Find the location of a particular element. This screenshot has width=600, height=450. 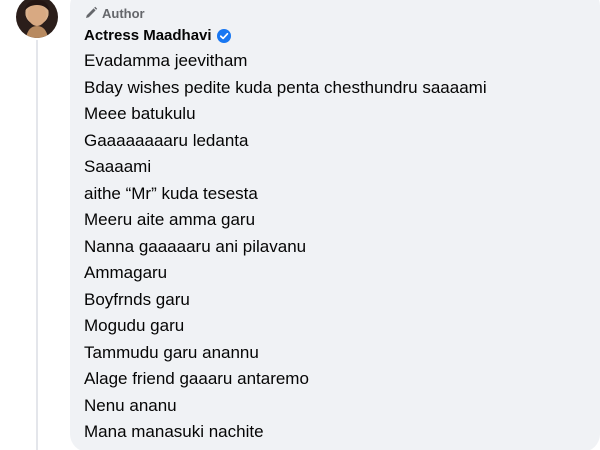

comment-line: Alage friend gaaaru antaremo is located at coordinates (196, 378).